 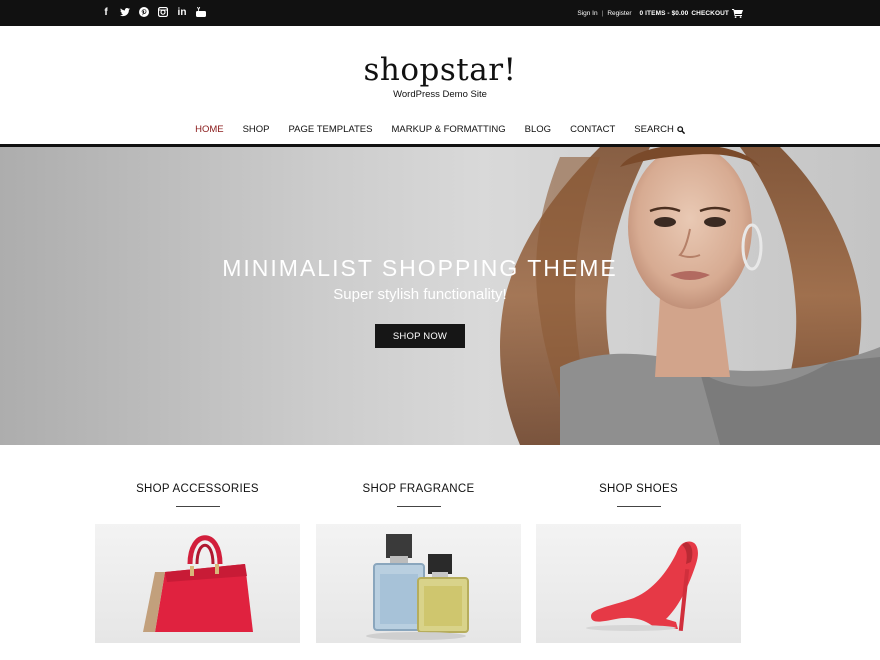 I want to click on nav-item-contact: CONTACT, so click(x=593, y=129).